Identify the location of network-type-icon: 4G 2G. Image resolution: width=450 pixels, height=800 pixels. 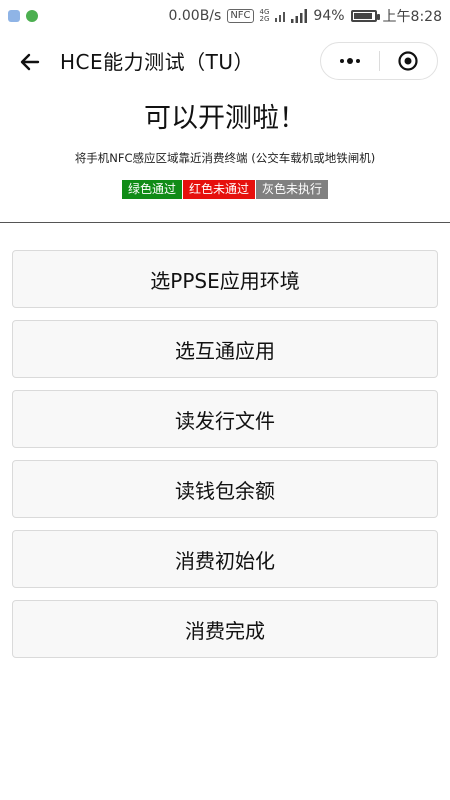
(264, 15).